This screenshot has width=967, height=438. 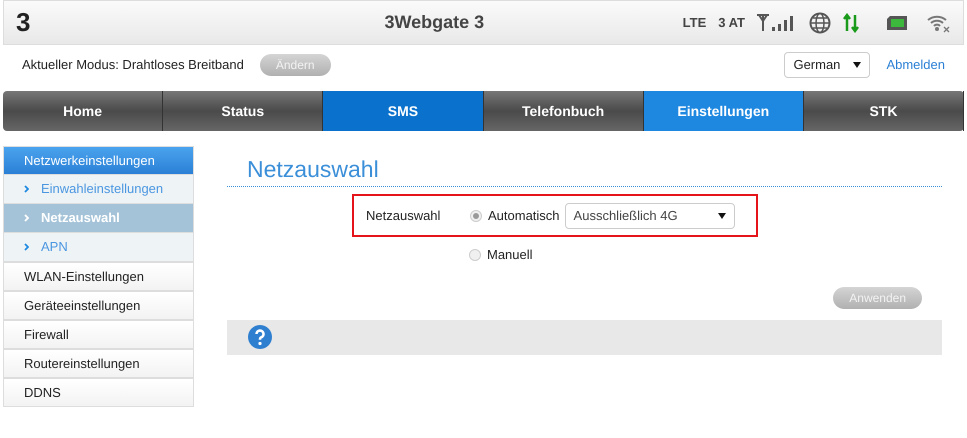 What do you see at coordinates (827, 65) in the screenshot?
I see `language-select: German` at bounding box center [827, 65].